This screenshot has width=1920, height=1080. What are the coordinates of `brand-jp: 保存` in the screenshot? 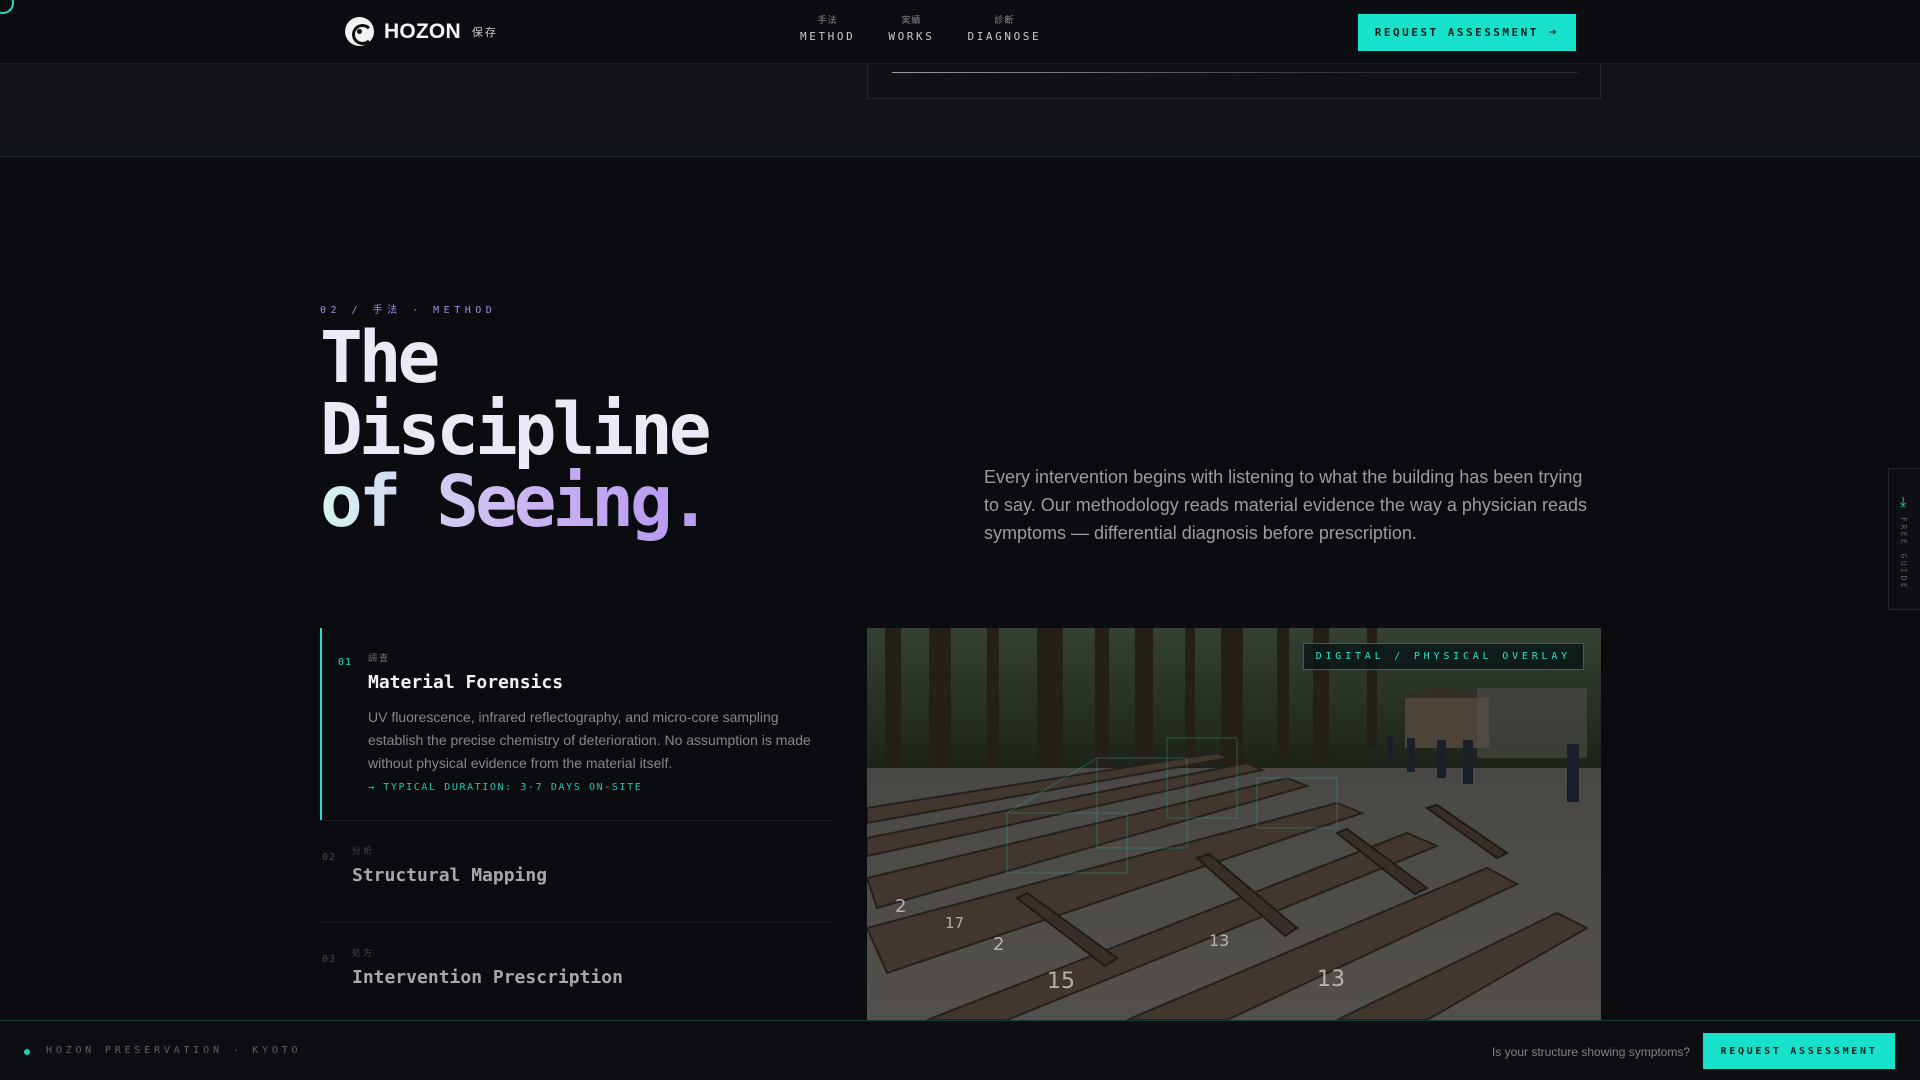 It's located at (484, 32).